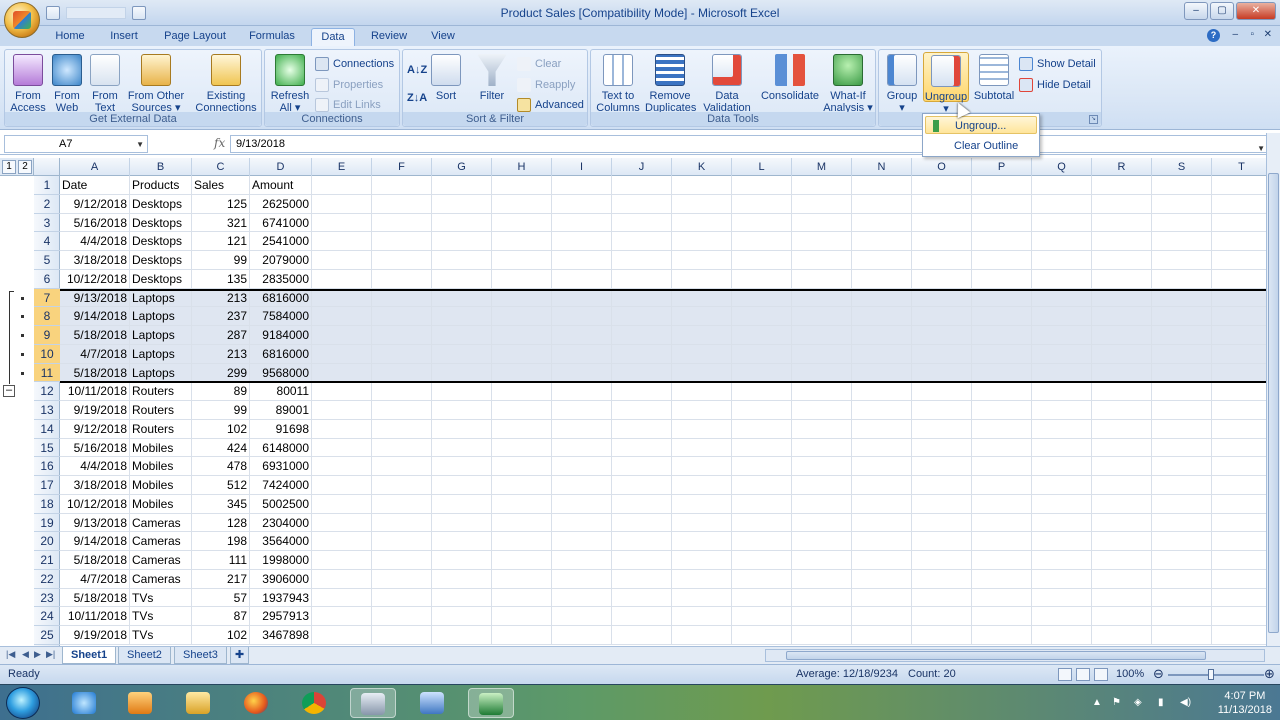  What do you see at coordinates (522, 560) in the screenshot?
I see `cell-h21` at bounding box center [522, 560].